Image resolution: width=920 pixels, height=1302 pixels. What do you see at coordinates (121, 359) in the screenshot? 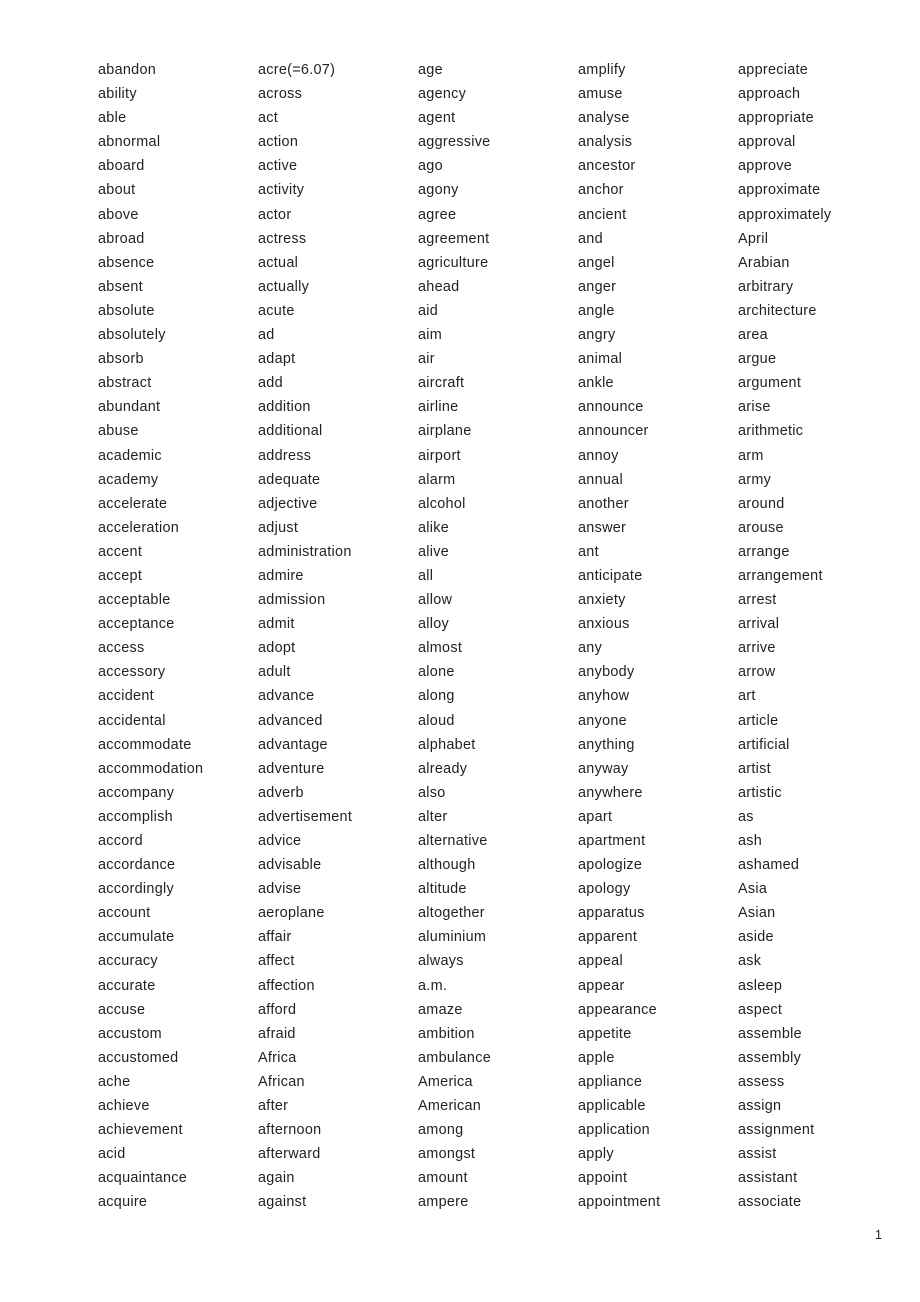
I see `word-entry: absorb` at bounding box center [121, 359].